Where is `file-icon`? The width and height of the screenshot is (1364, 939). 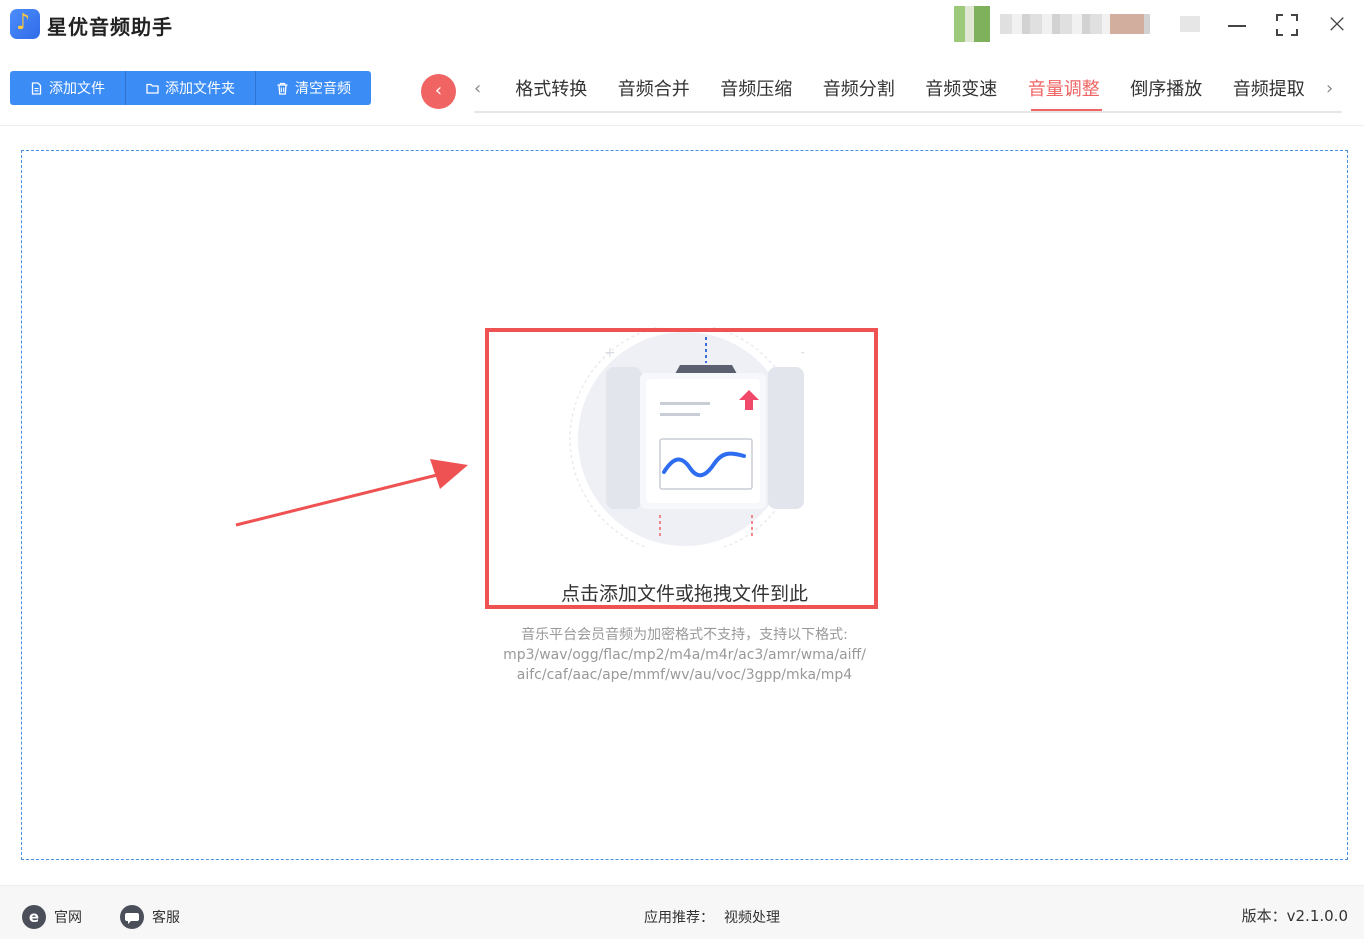
file-icon is located at coordinates (36, 88).